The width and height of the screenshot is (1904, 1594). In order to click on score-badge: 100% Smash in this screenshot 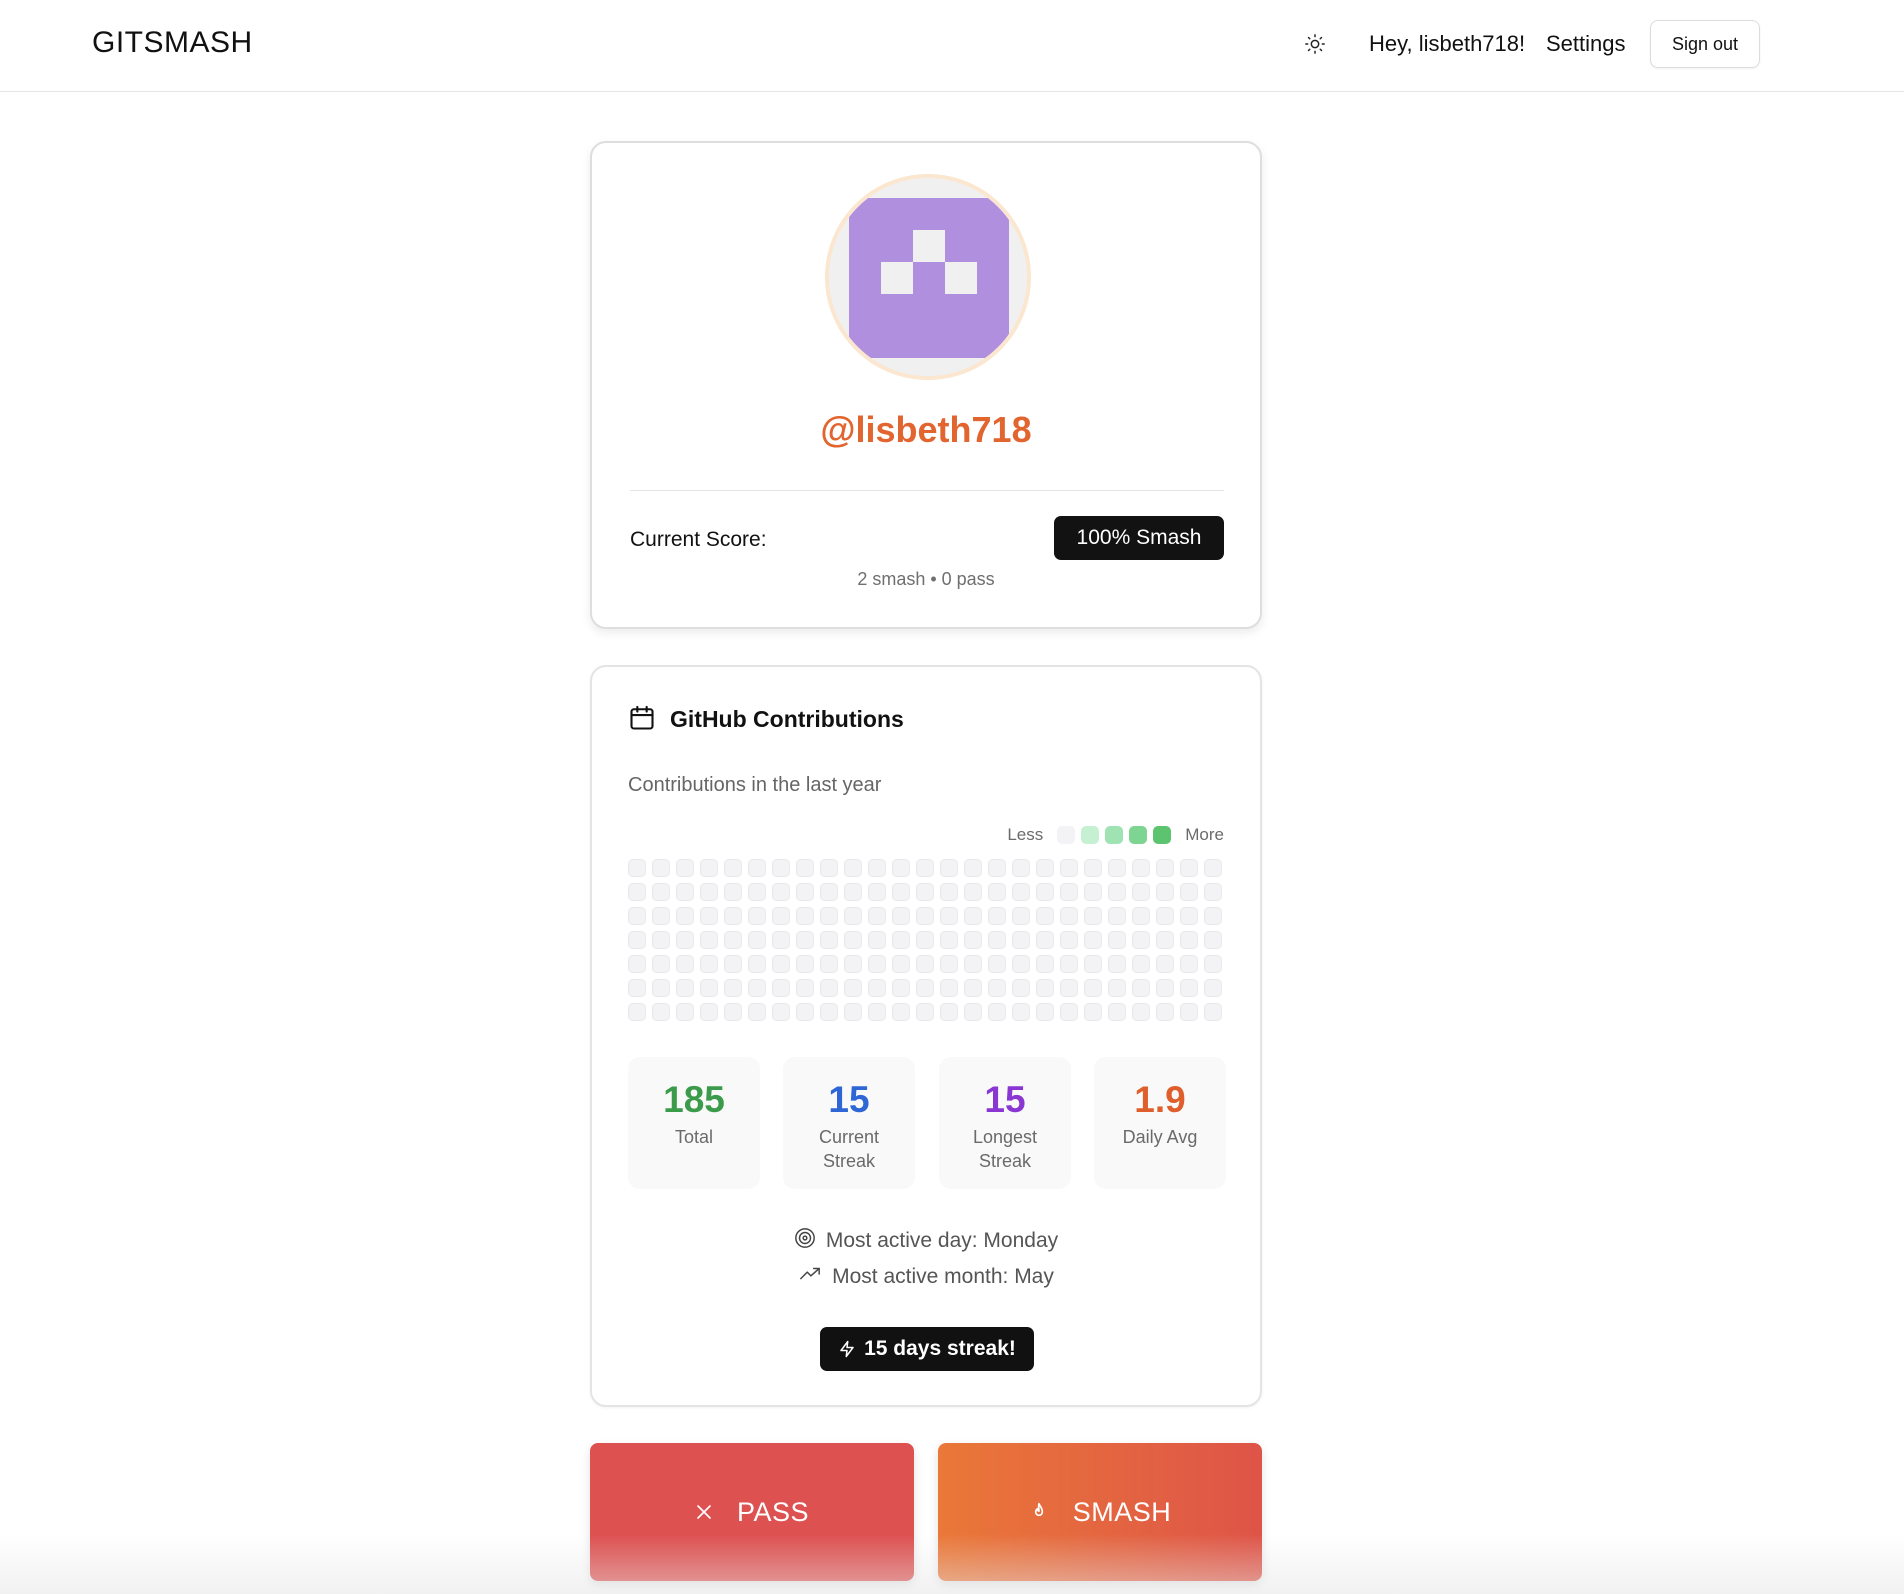, I will do `click(1139, 538)`.